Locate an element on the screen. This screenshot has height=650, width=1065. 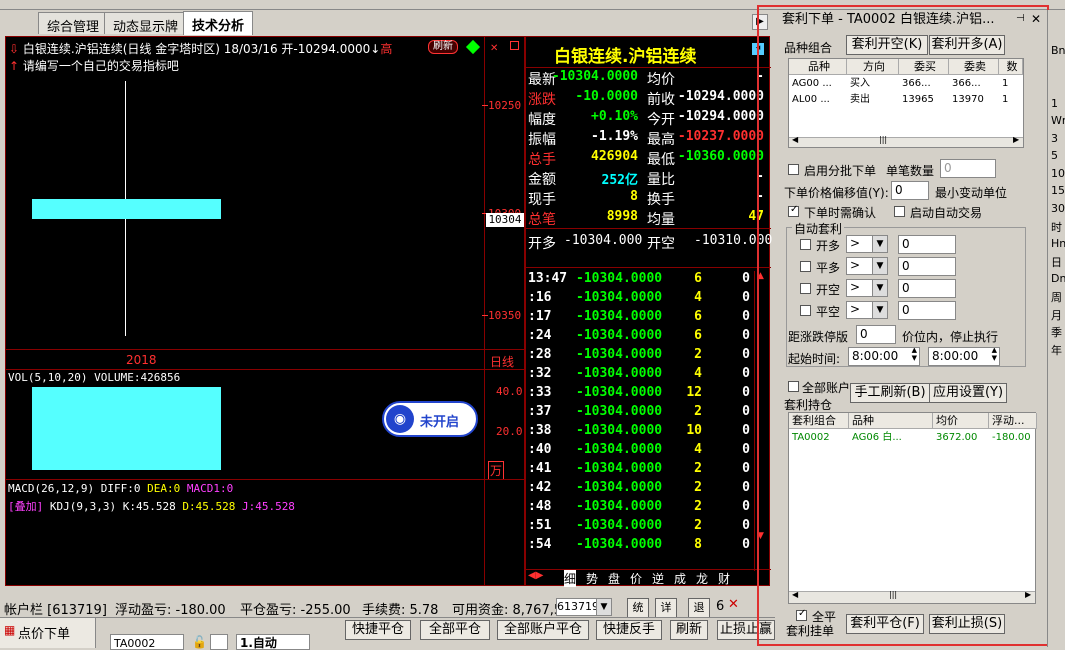
period-item: Hn is located at coordinates (1058, 243).